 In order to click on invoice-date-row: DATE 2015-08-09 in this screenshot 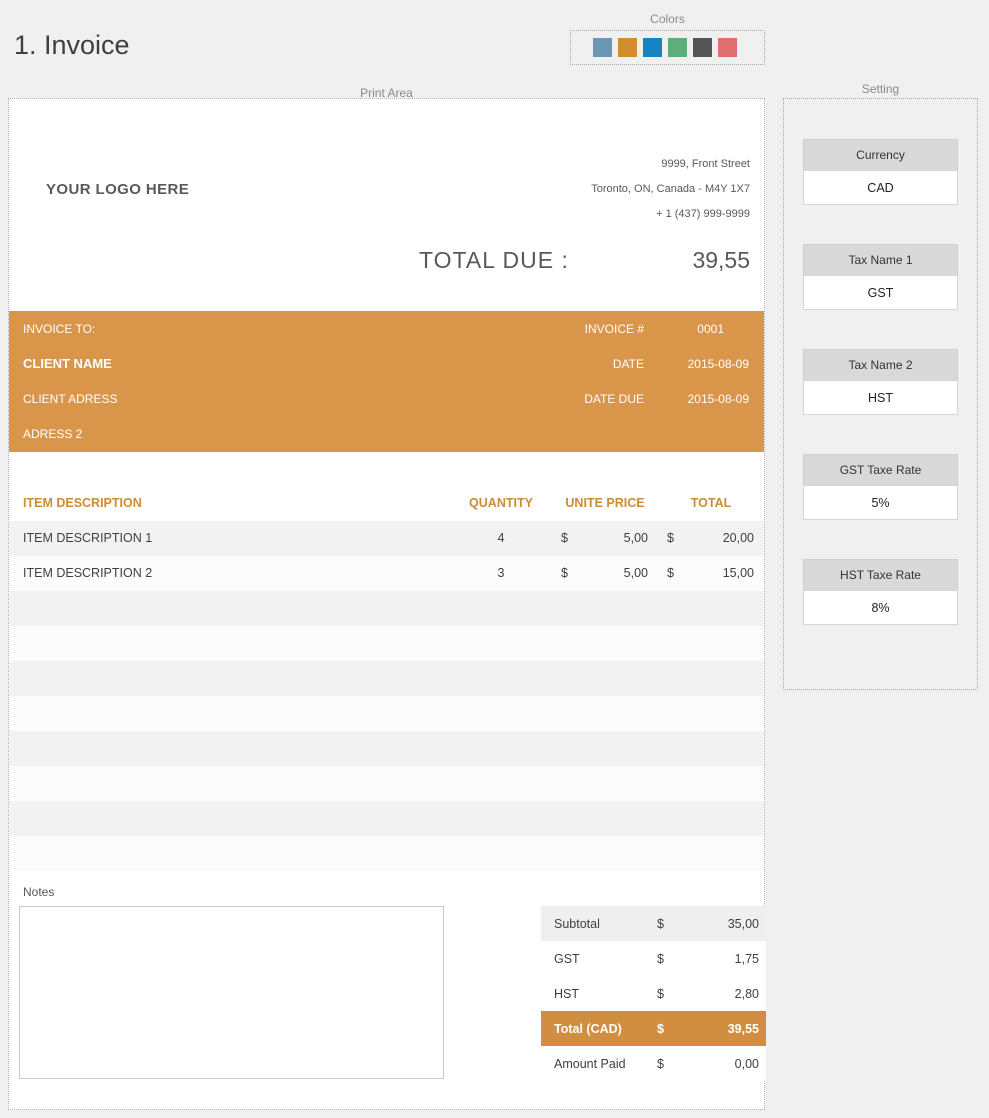, I will do `click(641, 363)`.